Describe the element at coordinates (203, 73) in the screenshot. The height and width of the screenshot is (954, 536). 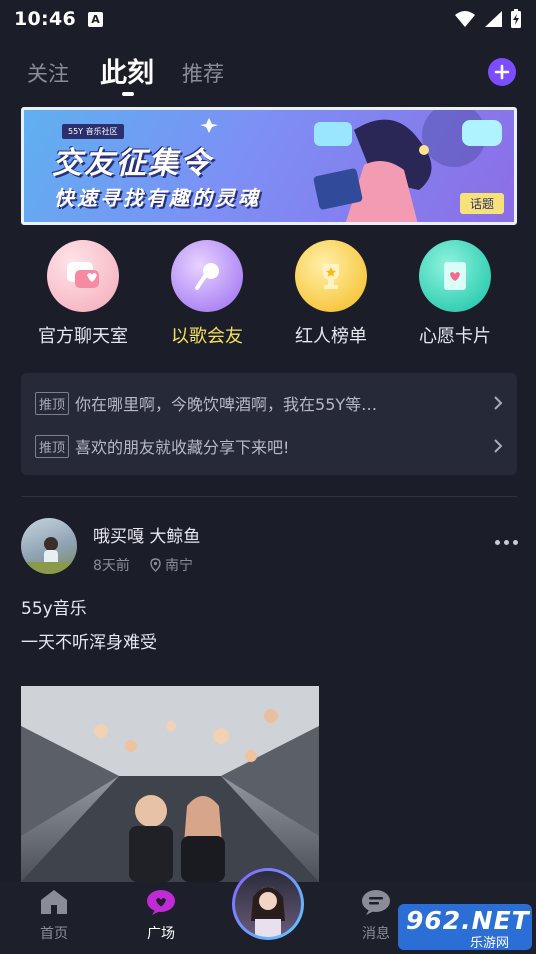
I see `tab-recommend: 推荐` at that location.